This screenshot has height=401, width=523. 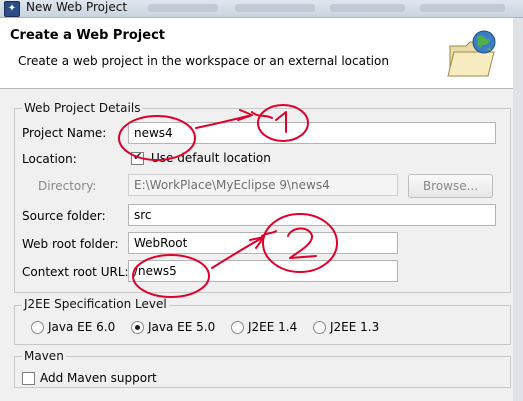 What do you see at coordinates (137, 157) in the screenshot?
I see `use-default-location-checkbox` at bounding box center [137, 157].